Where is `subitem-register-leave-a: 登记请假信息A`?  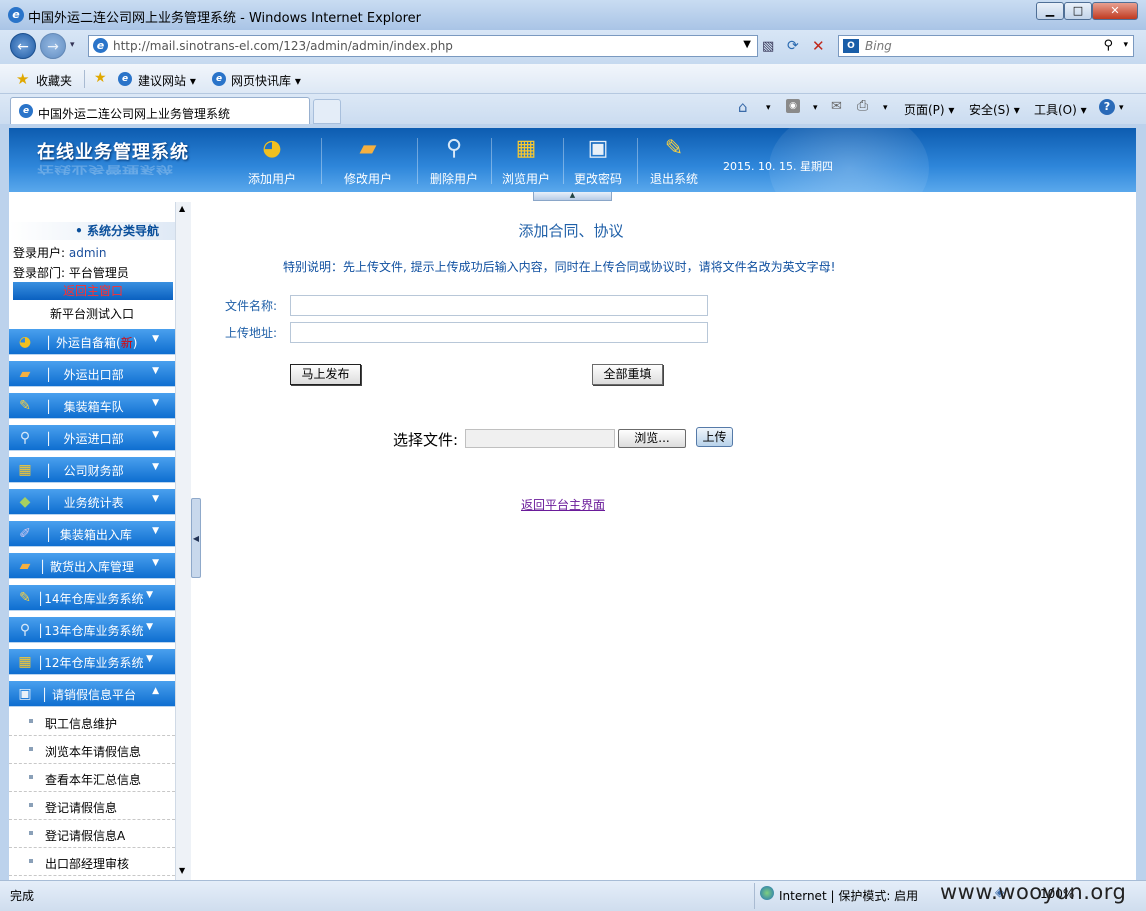 subitem-register-leave-a: 登记请假信息A is located at coordinates (92, 834).